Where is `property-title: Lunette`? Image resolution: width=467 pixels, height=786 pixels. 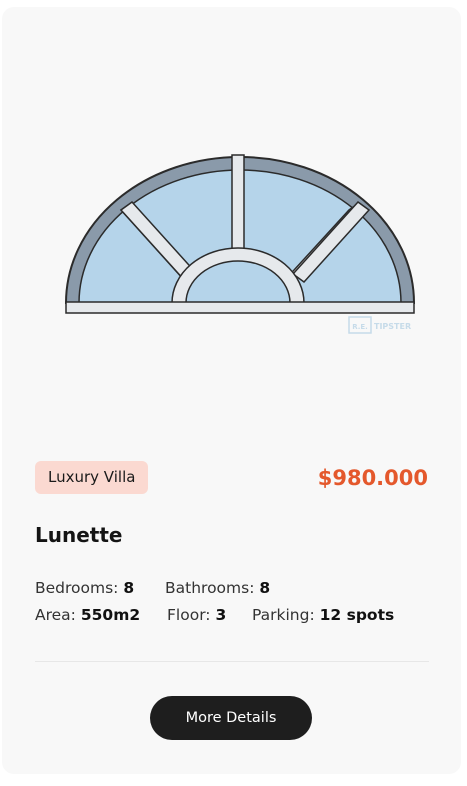
property-title: Lunette is located at coordinates (79, 535).